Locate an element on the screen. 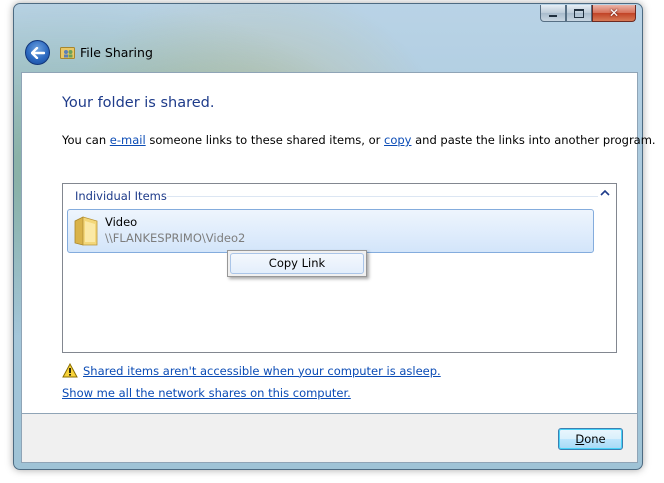  done-label: one is located at coordinates (595, 439).